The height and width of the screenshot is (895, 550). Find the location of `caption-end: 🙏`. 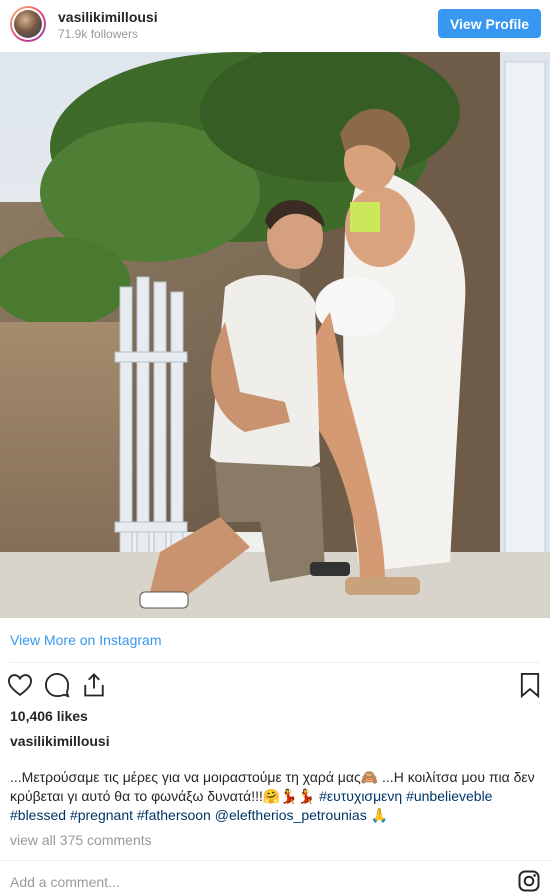

caption-end: 🙏 is located at coordinates (379, 815).